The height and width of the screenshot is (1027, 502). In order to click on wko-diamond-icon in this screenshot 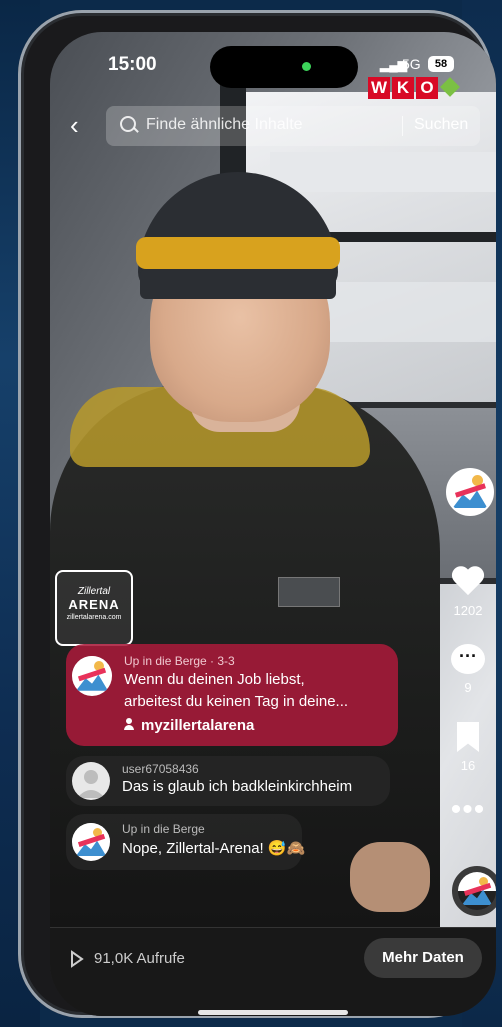, I will do `click(451, 88)`.